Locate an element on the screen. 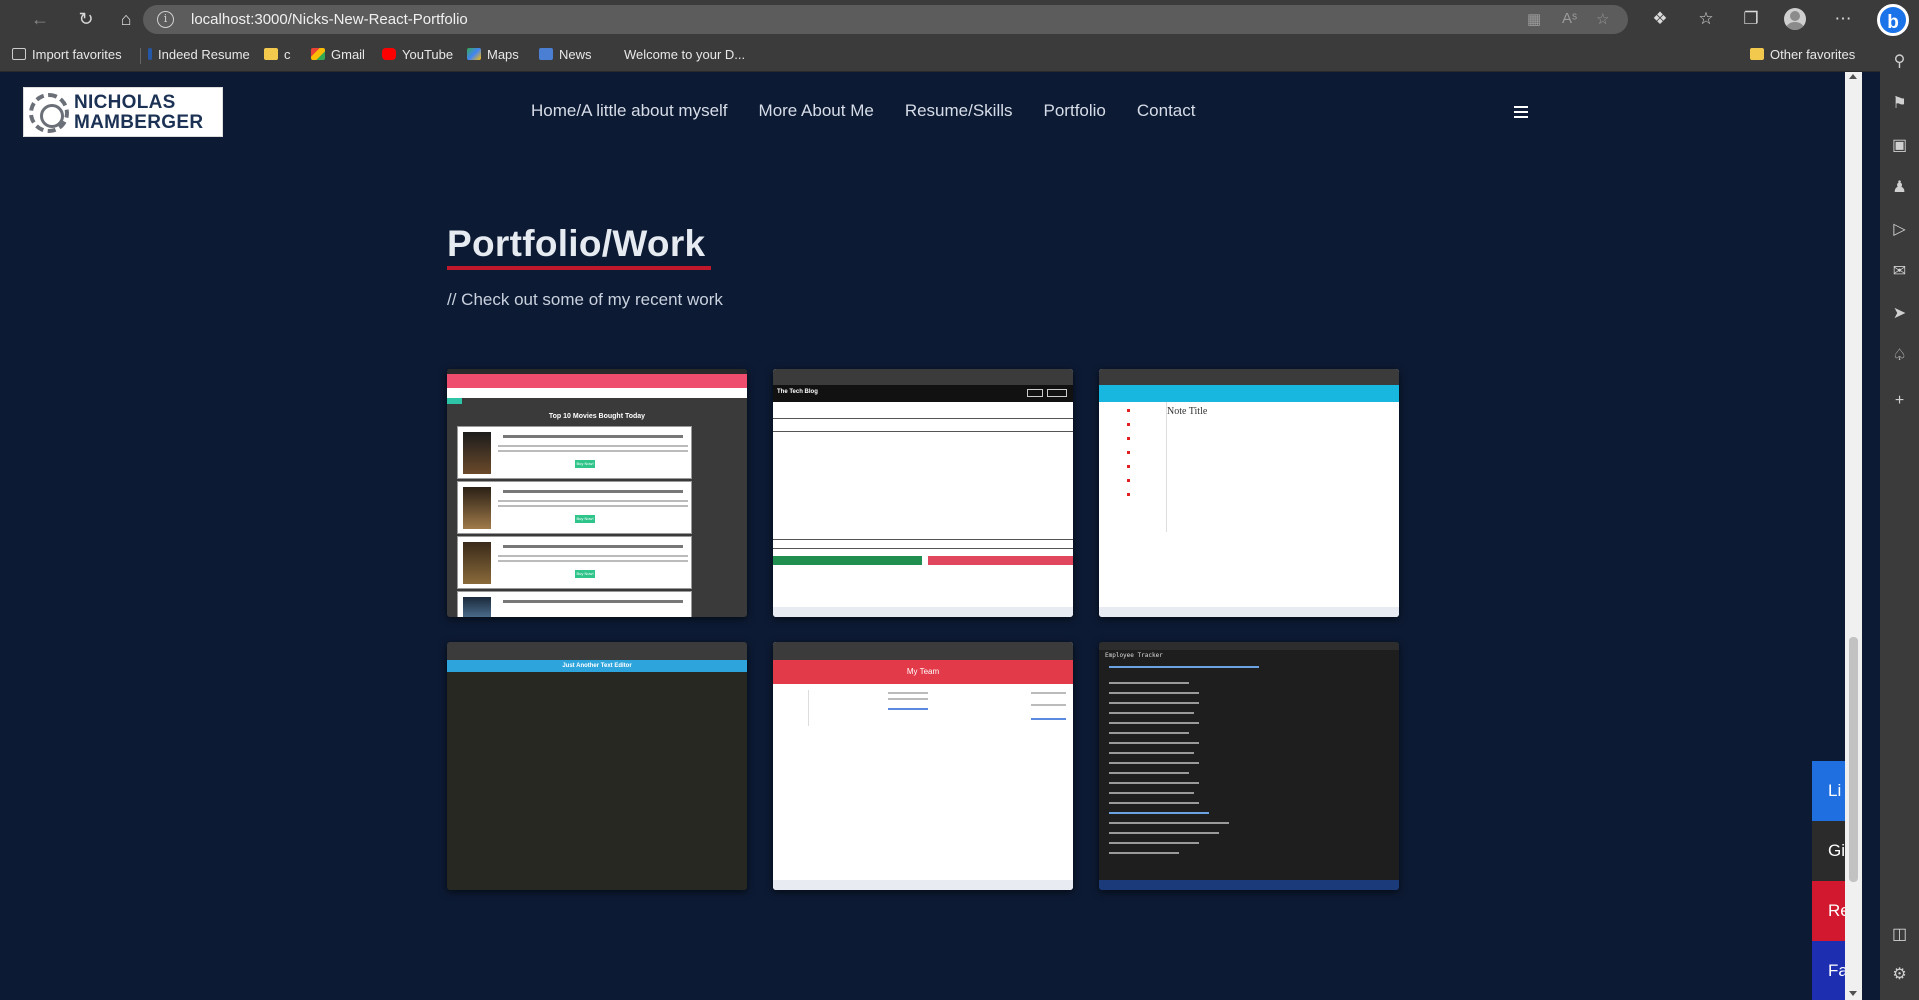 This screenshot has height=1000, width=1919. portfolio-card-my-team: My Team is located at coordinates (923, 766).